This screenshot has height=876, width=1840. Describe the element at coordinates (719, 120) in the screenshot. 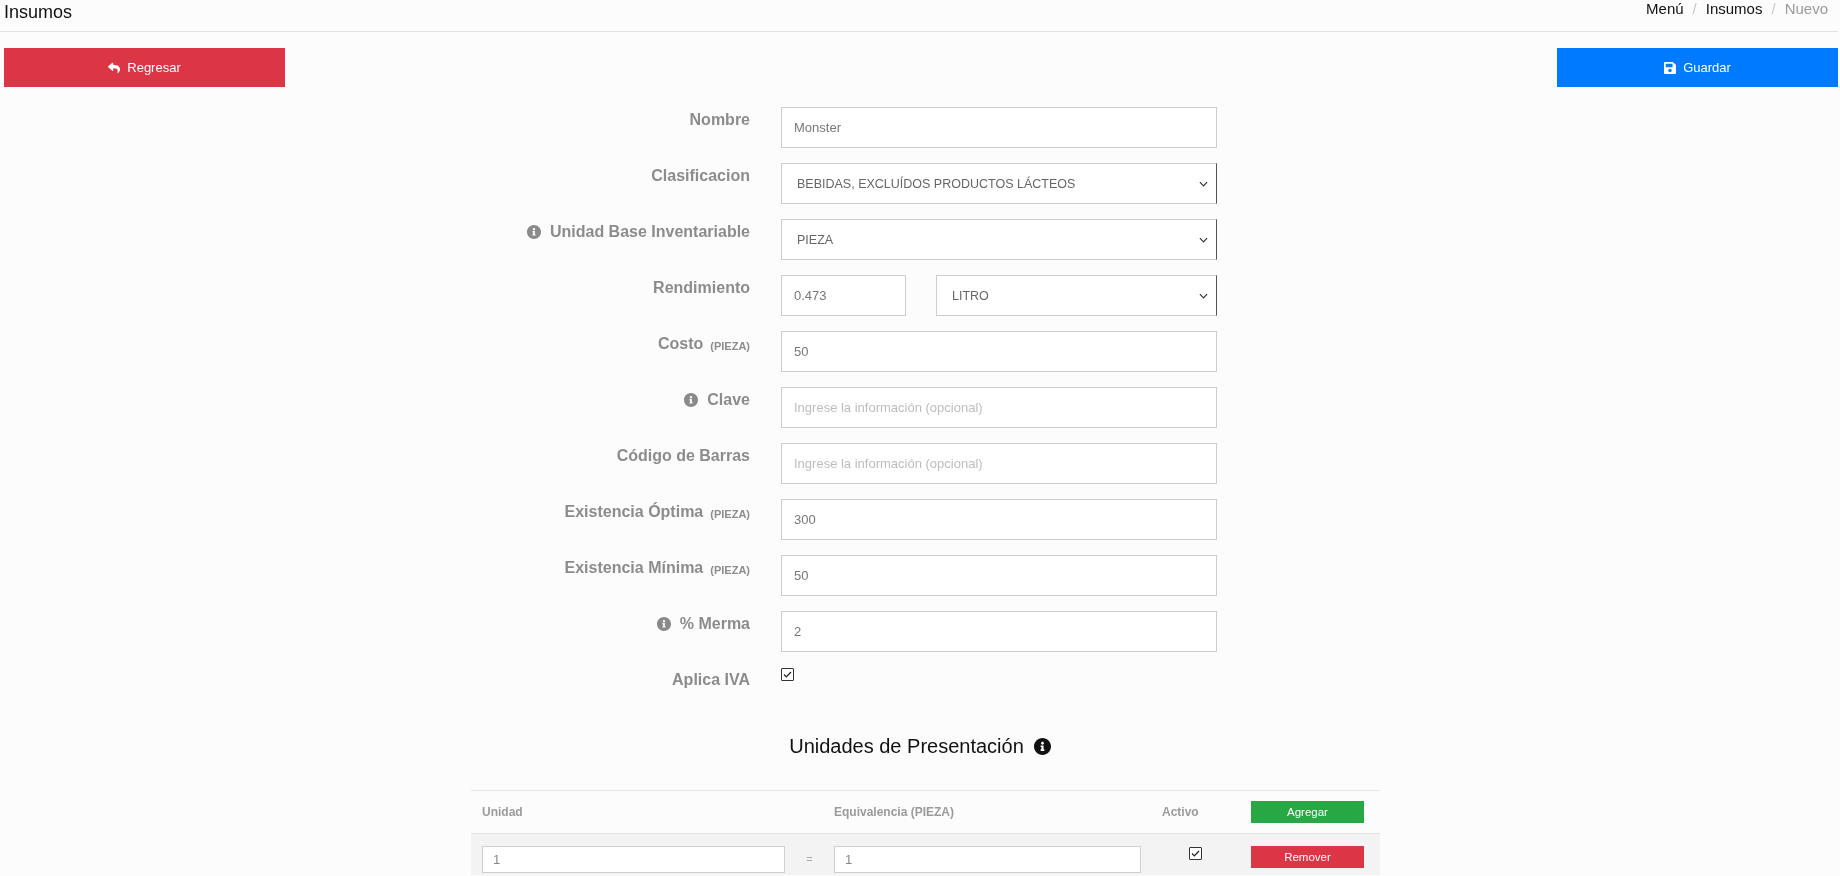

I see `field-label: Nombre` at that location.